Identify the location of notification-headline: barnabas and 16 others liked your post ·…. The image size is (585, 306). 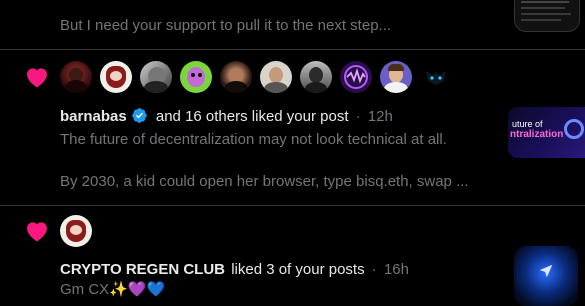
(226, 116).